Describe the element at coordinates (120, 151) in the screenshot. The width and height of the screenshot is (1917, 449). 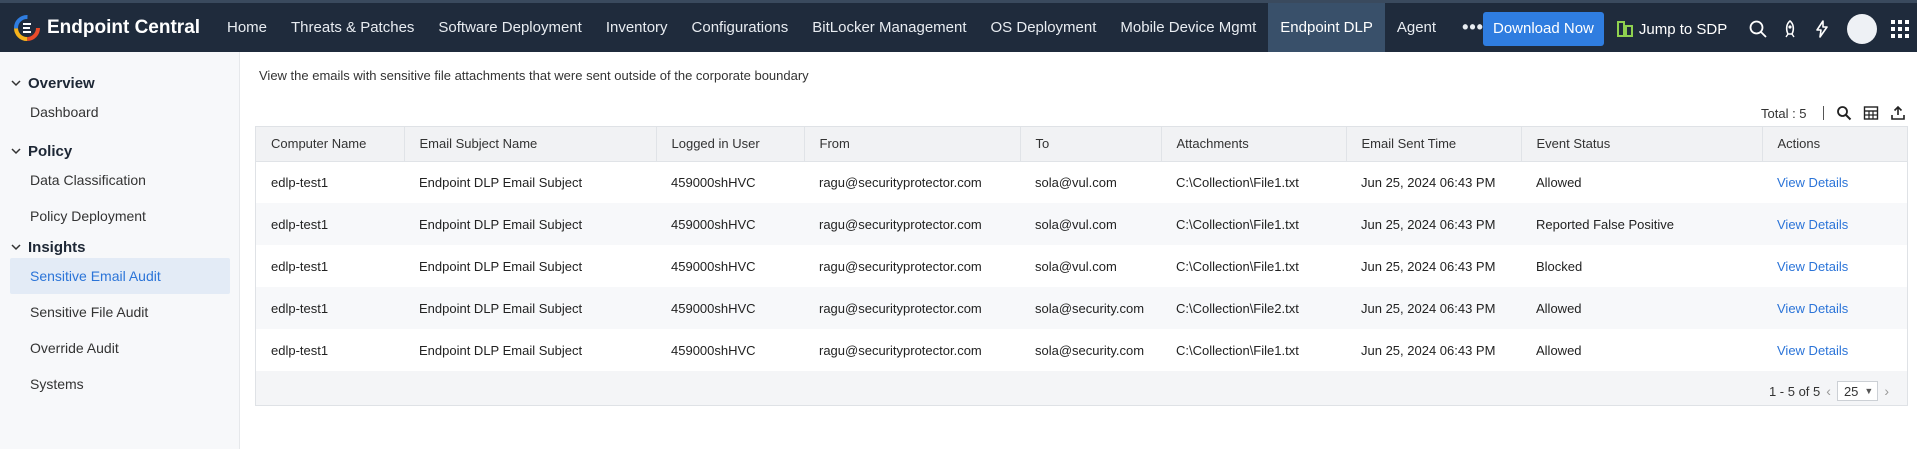
I see `sidebar-section-header-policy: Policy` at that location.